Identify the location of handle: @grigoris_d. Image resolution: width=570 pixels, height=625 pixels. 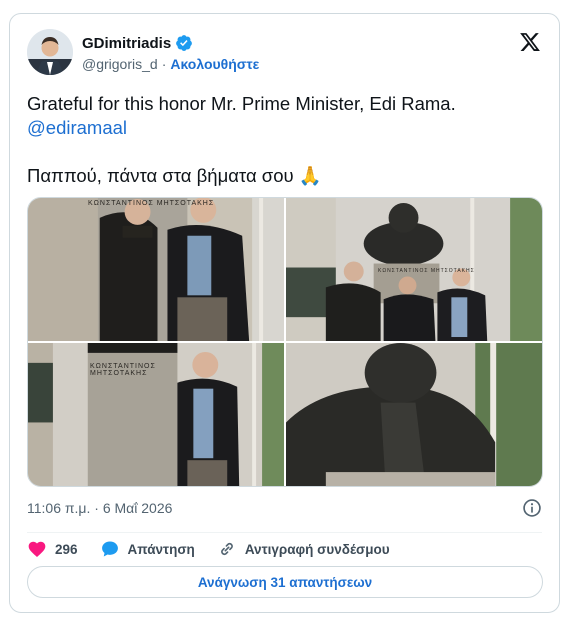
(120, 64).